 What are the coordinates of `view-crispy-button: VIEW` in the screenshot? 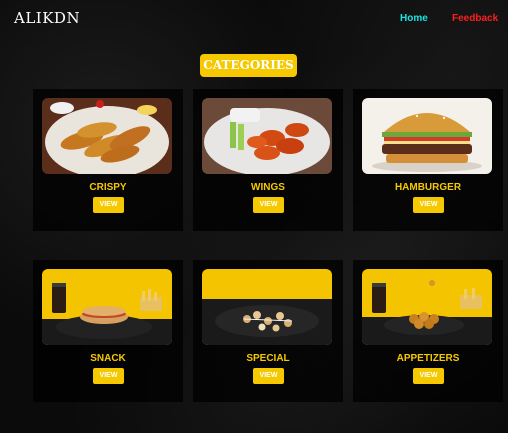 It's located at (108, 205).